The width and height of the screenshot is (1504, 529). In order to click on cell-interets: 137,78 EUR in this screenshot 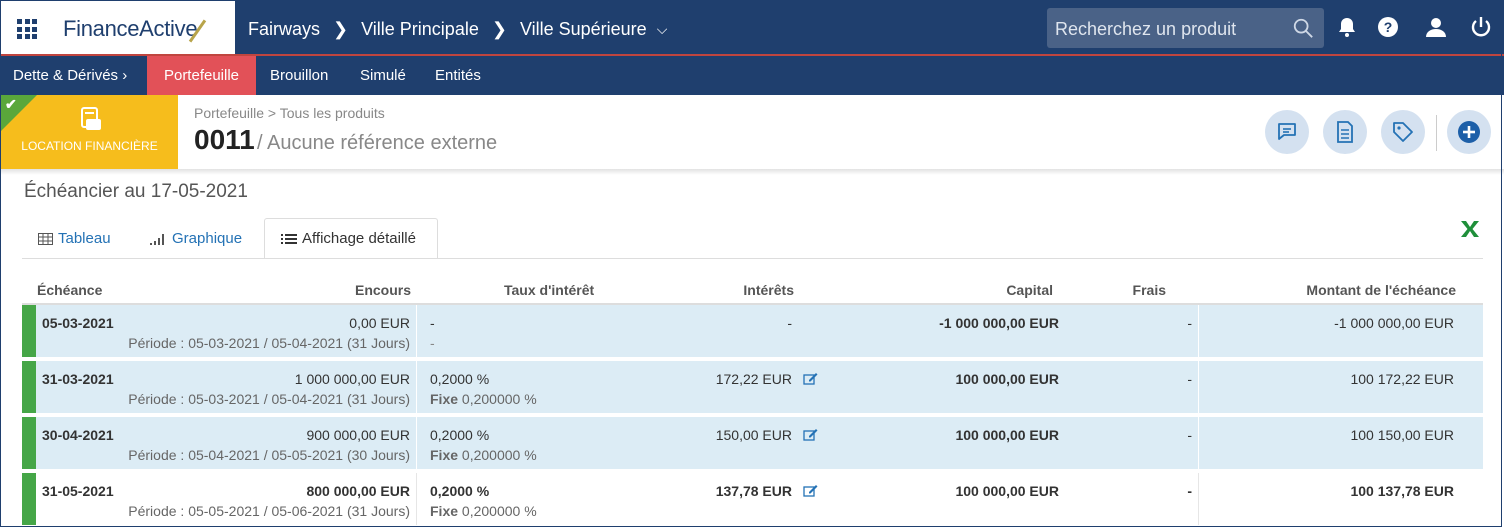, I will do `click(753, 491)`.